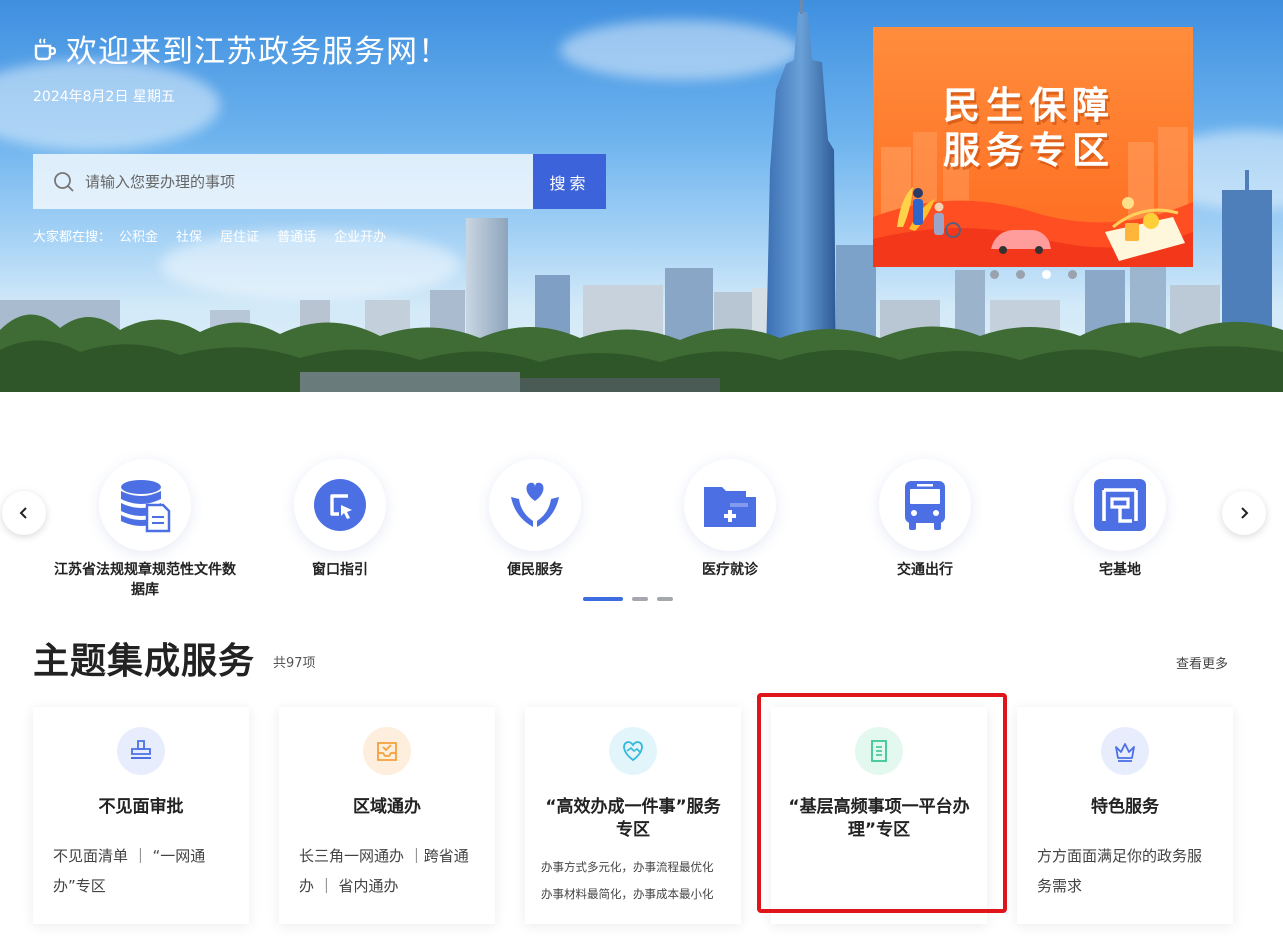 This screenshot has height=941, width=1283. I want to click on service-label: 宅基地, so click(1120, 570).